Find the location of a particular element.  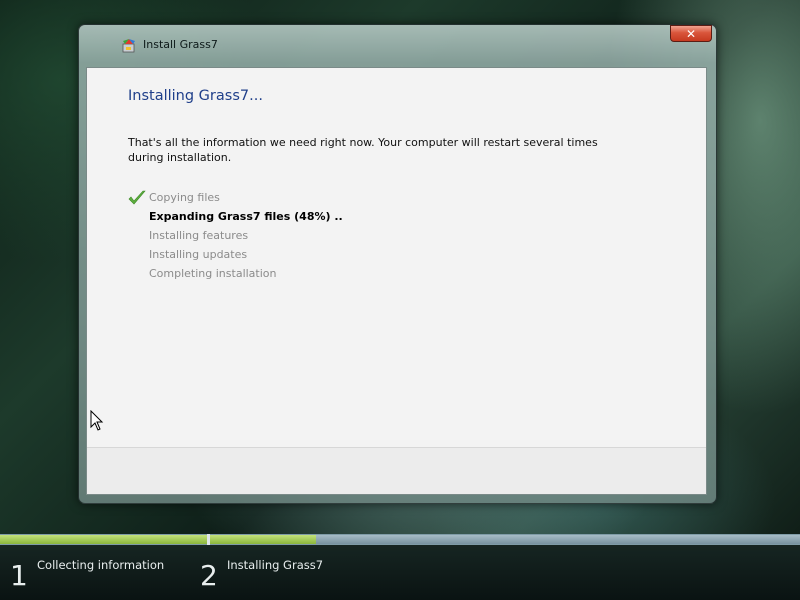

stage-number: 1 is located at coordinates (19, 575).